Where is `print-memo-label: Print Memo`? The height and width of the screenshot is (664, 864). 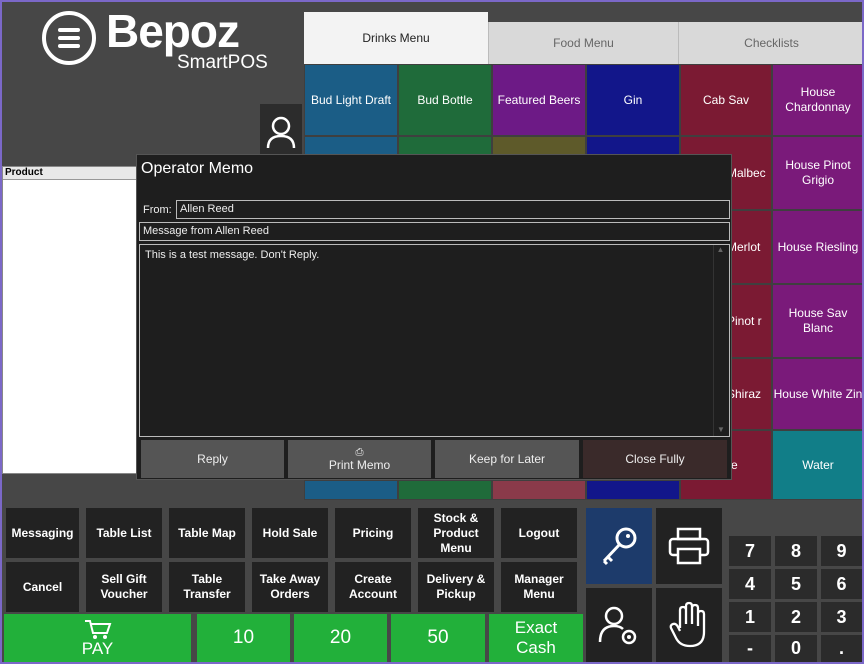 print-memo-label: Print Memo is located at coordinates (359, 464).